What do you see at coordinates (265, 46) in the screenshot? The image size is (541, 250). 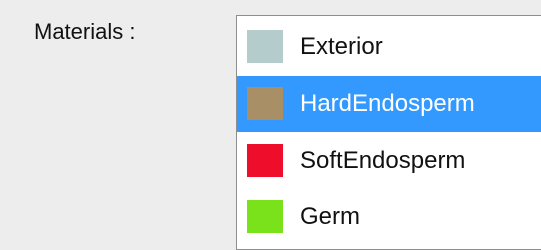 I see `color-swatch-exterior` at bounding box center [265, 46].